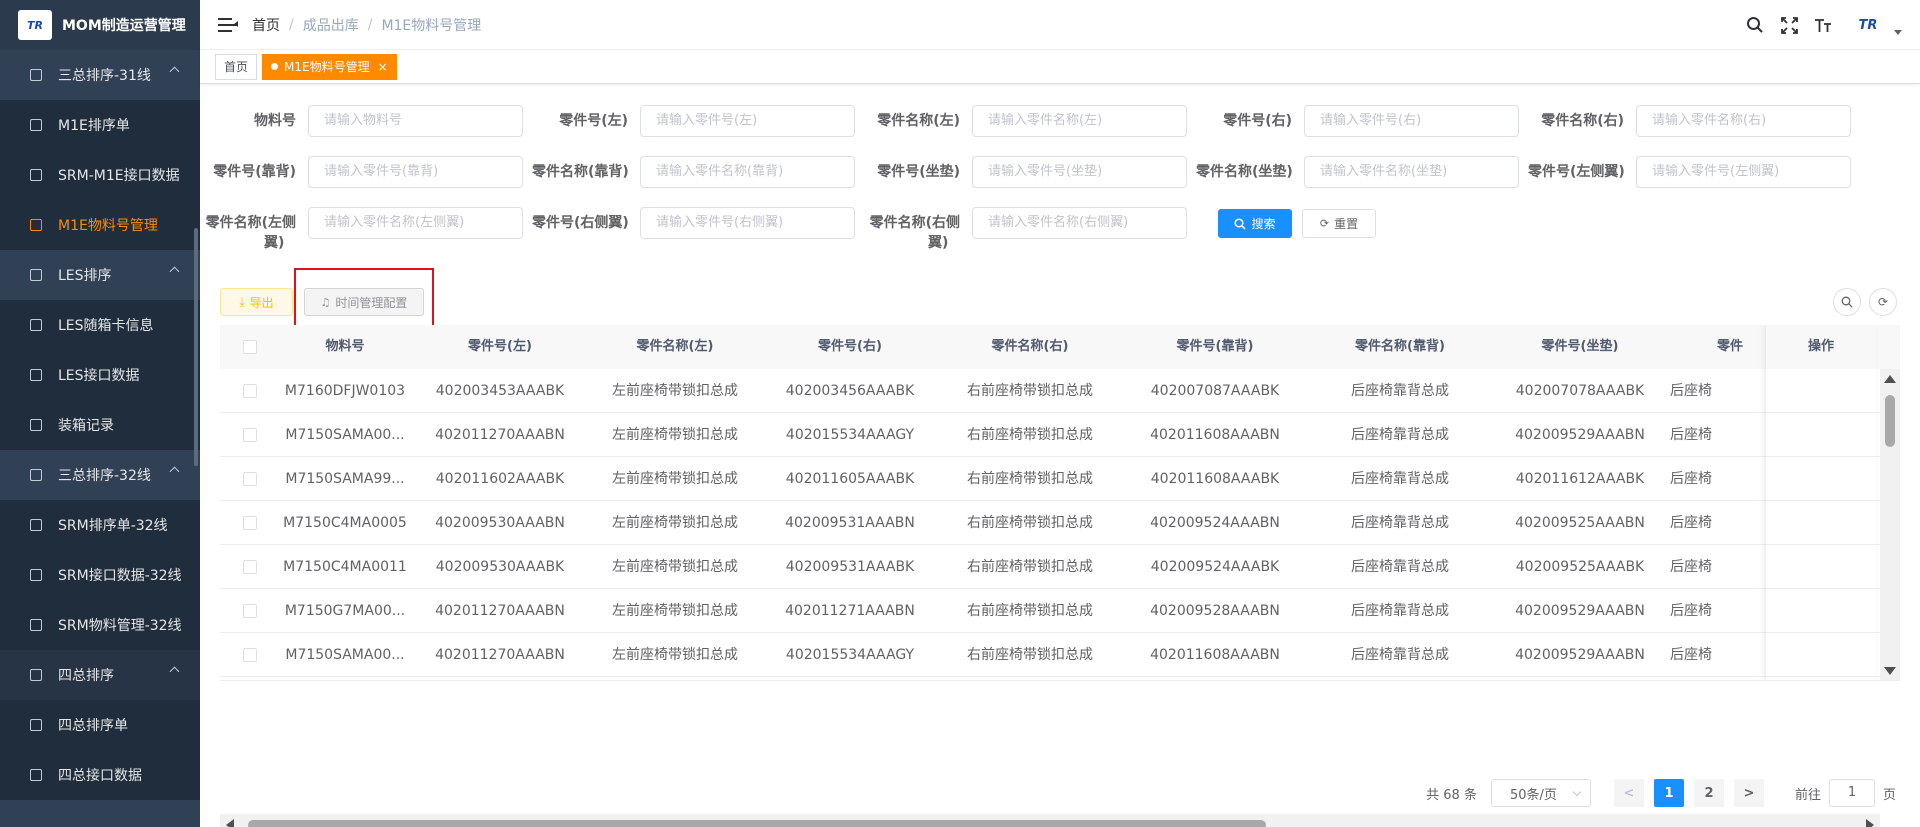 The height and width of the screenshot is (827, 1920). I want to click on search-input: 请输入零件号(左), so click(747, 121).